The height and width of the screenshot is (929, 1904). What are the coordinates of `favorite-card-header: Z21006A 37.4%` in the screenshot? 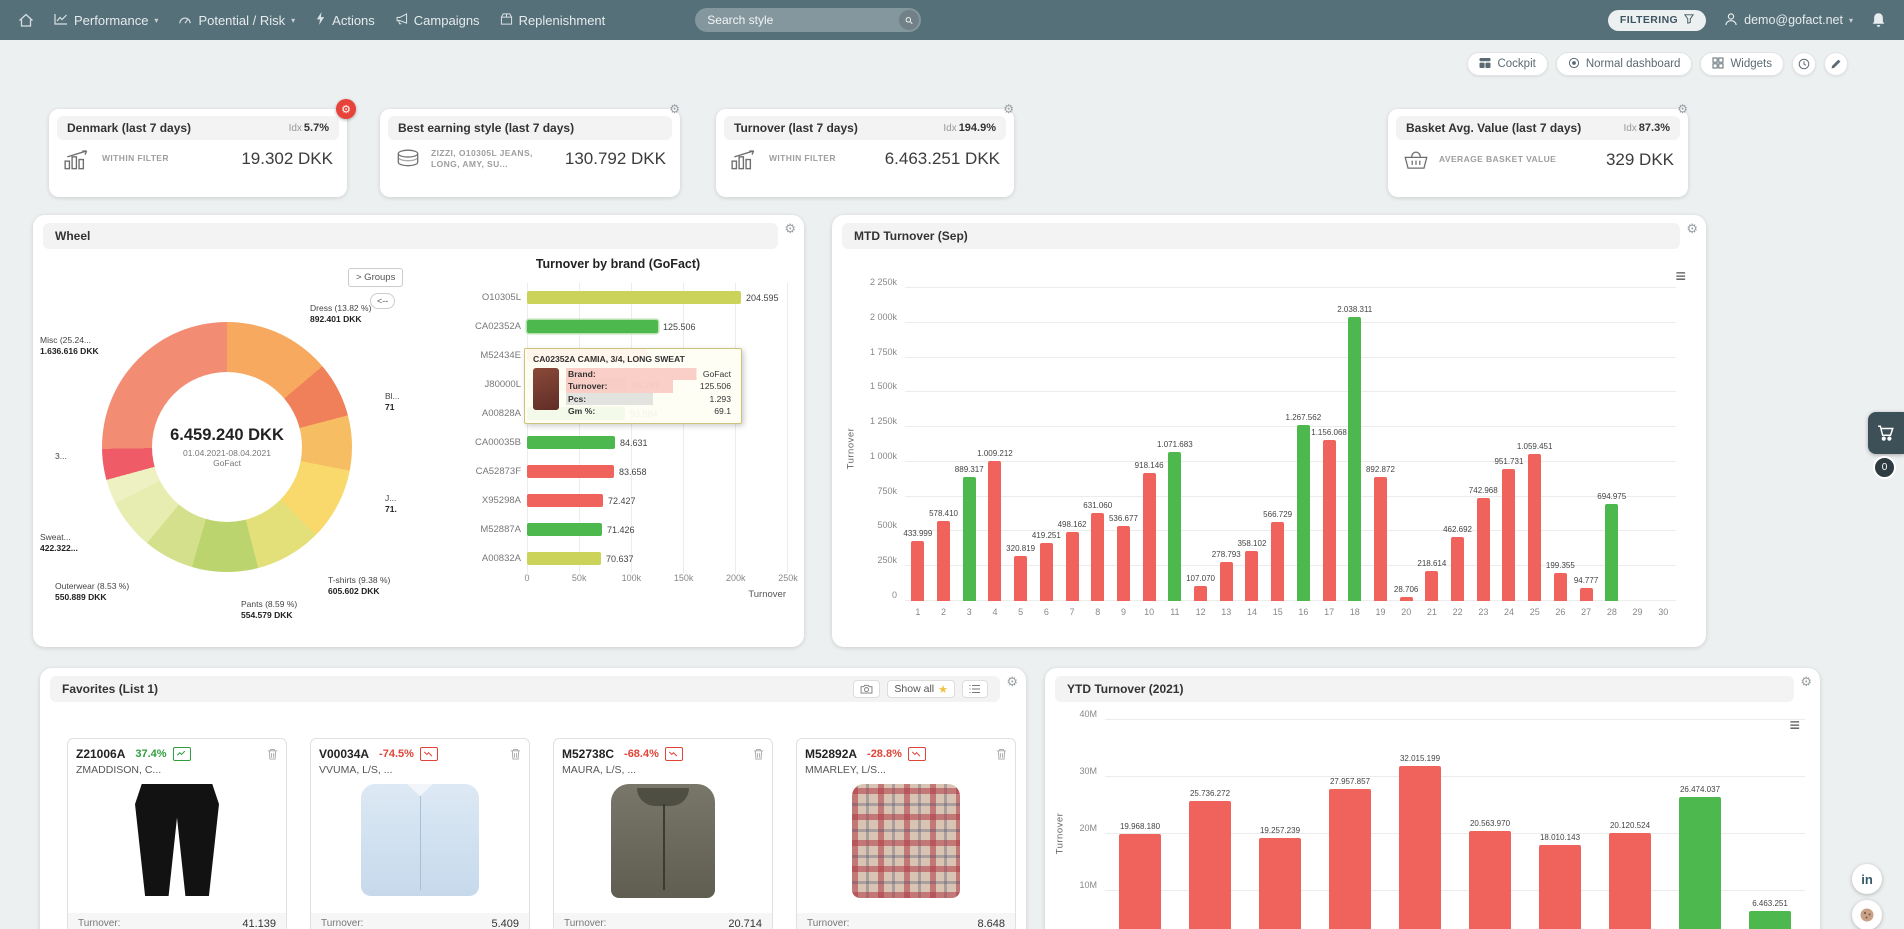 It's located at (177, 754).